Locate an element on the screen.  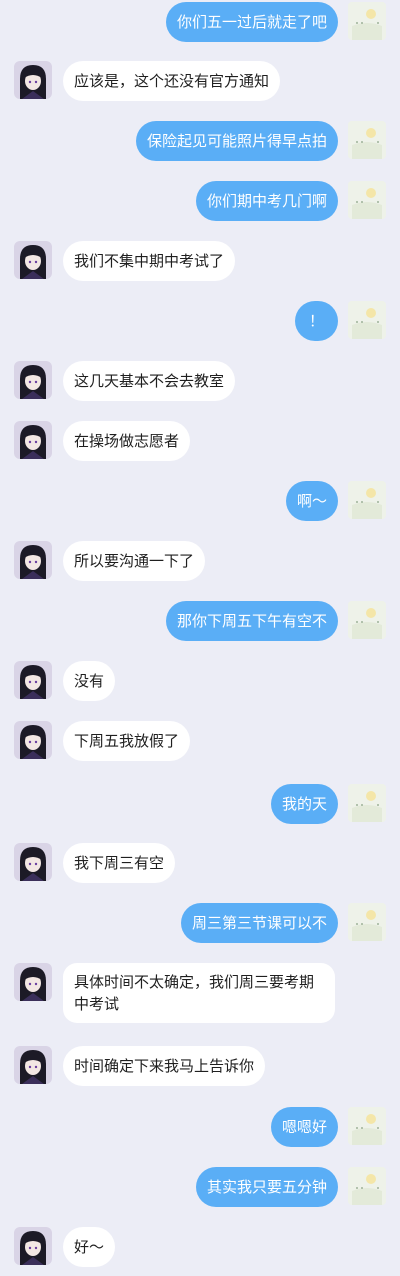
message-bubble-other: 在操场做志愿者 is located at coordinates (127, 441).